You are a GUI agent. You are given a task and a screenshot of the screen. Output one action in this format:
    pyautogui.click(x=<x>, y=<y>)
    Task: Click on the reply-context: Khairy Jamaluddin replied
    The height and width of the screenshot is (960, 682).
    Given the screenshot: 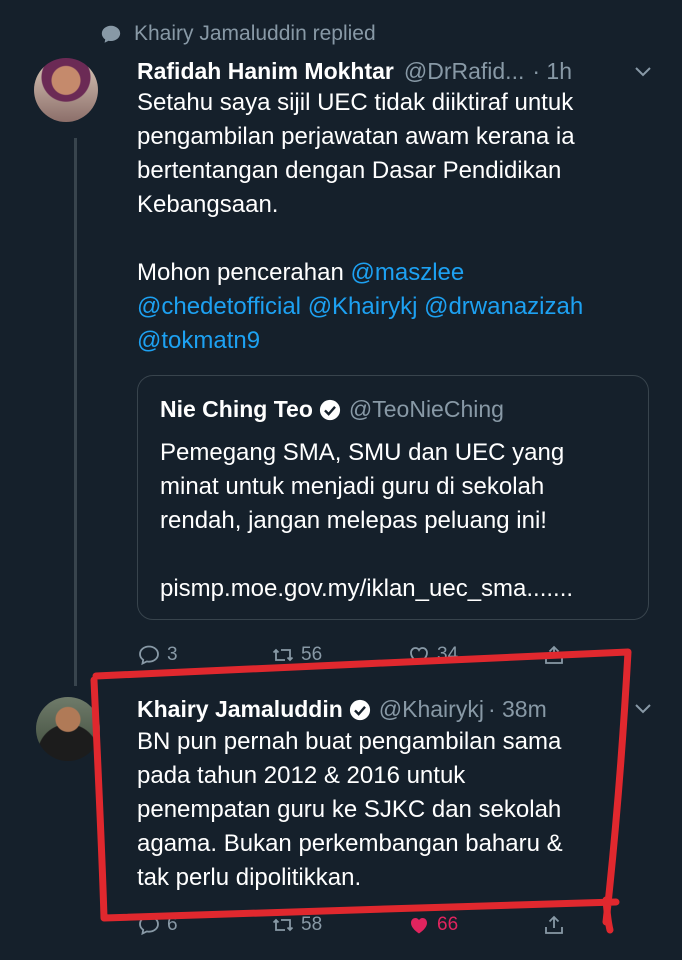 What is the action you would take?
    pyautogui.click(x=238, y=34)
    